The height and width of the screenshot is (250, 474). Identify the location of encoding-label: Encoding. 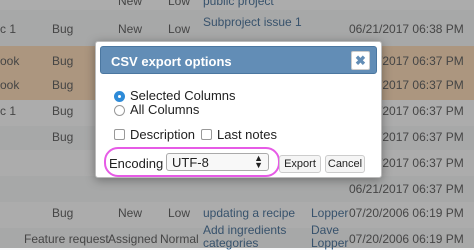
(136, 163).